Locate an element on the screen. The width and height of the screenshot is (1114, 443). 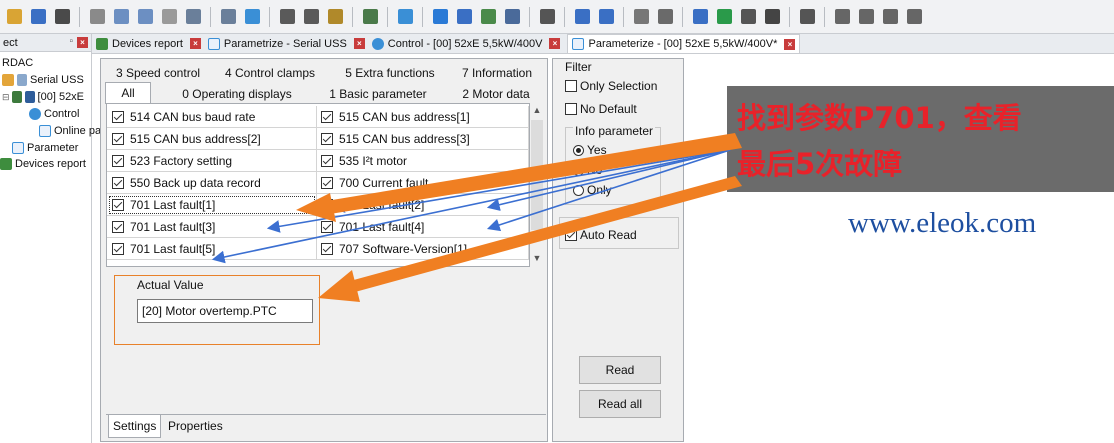
tab-parameterize-active: Parameterize - [00] 52xE 5,5kW/400V* × is located at coordinates (684, 43).